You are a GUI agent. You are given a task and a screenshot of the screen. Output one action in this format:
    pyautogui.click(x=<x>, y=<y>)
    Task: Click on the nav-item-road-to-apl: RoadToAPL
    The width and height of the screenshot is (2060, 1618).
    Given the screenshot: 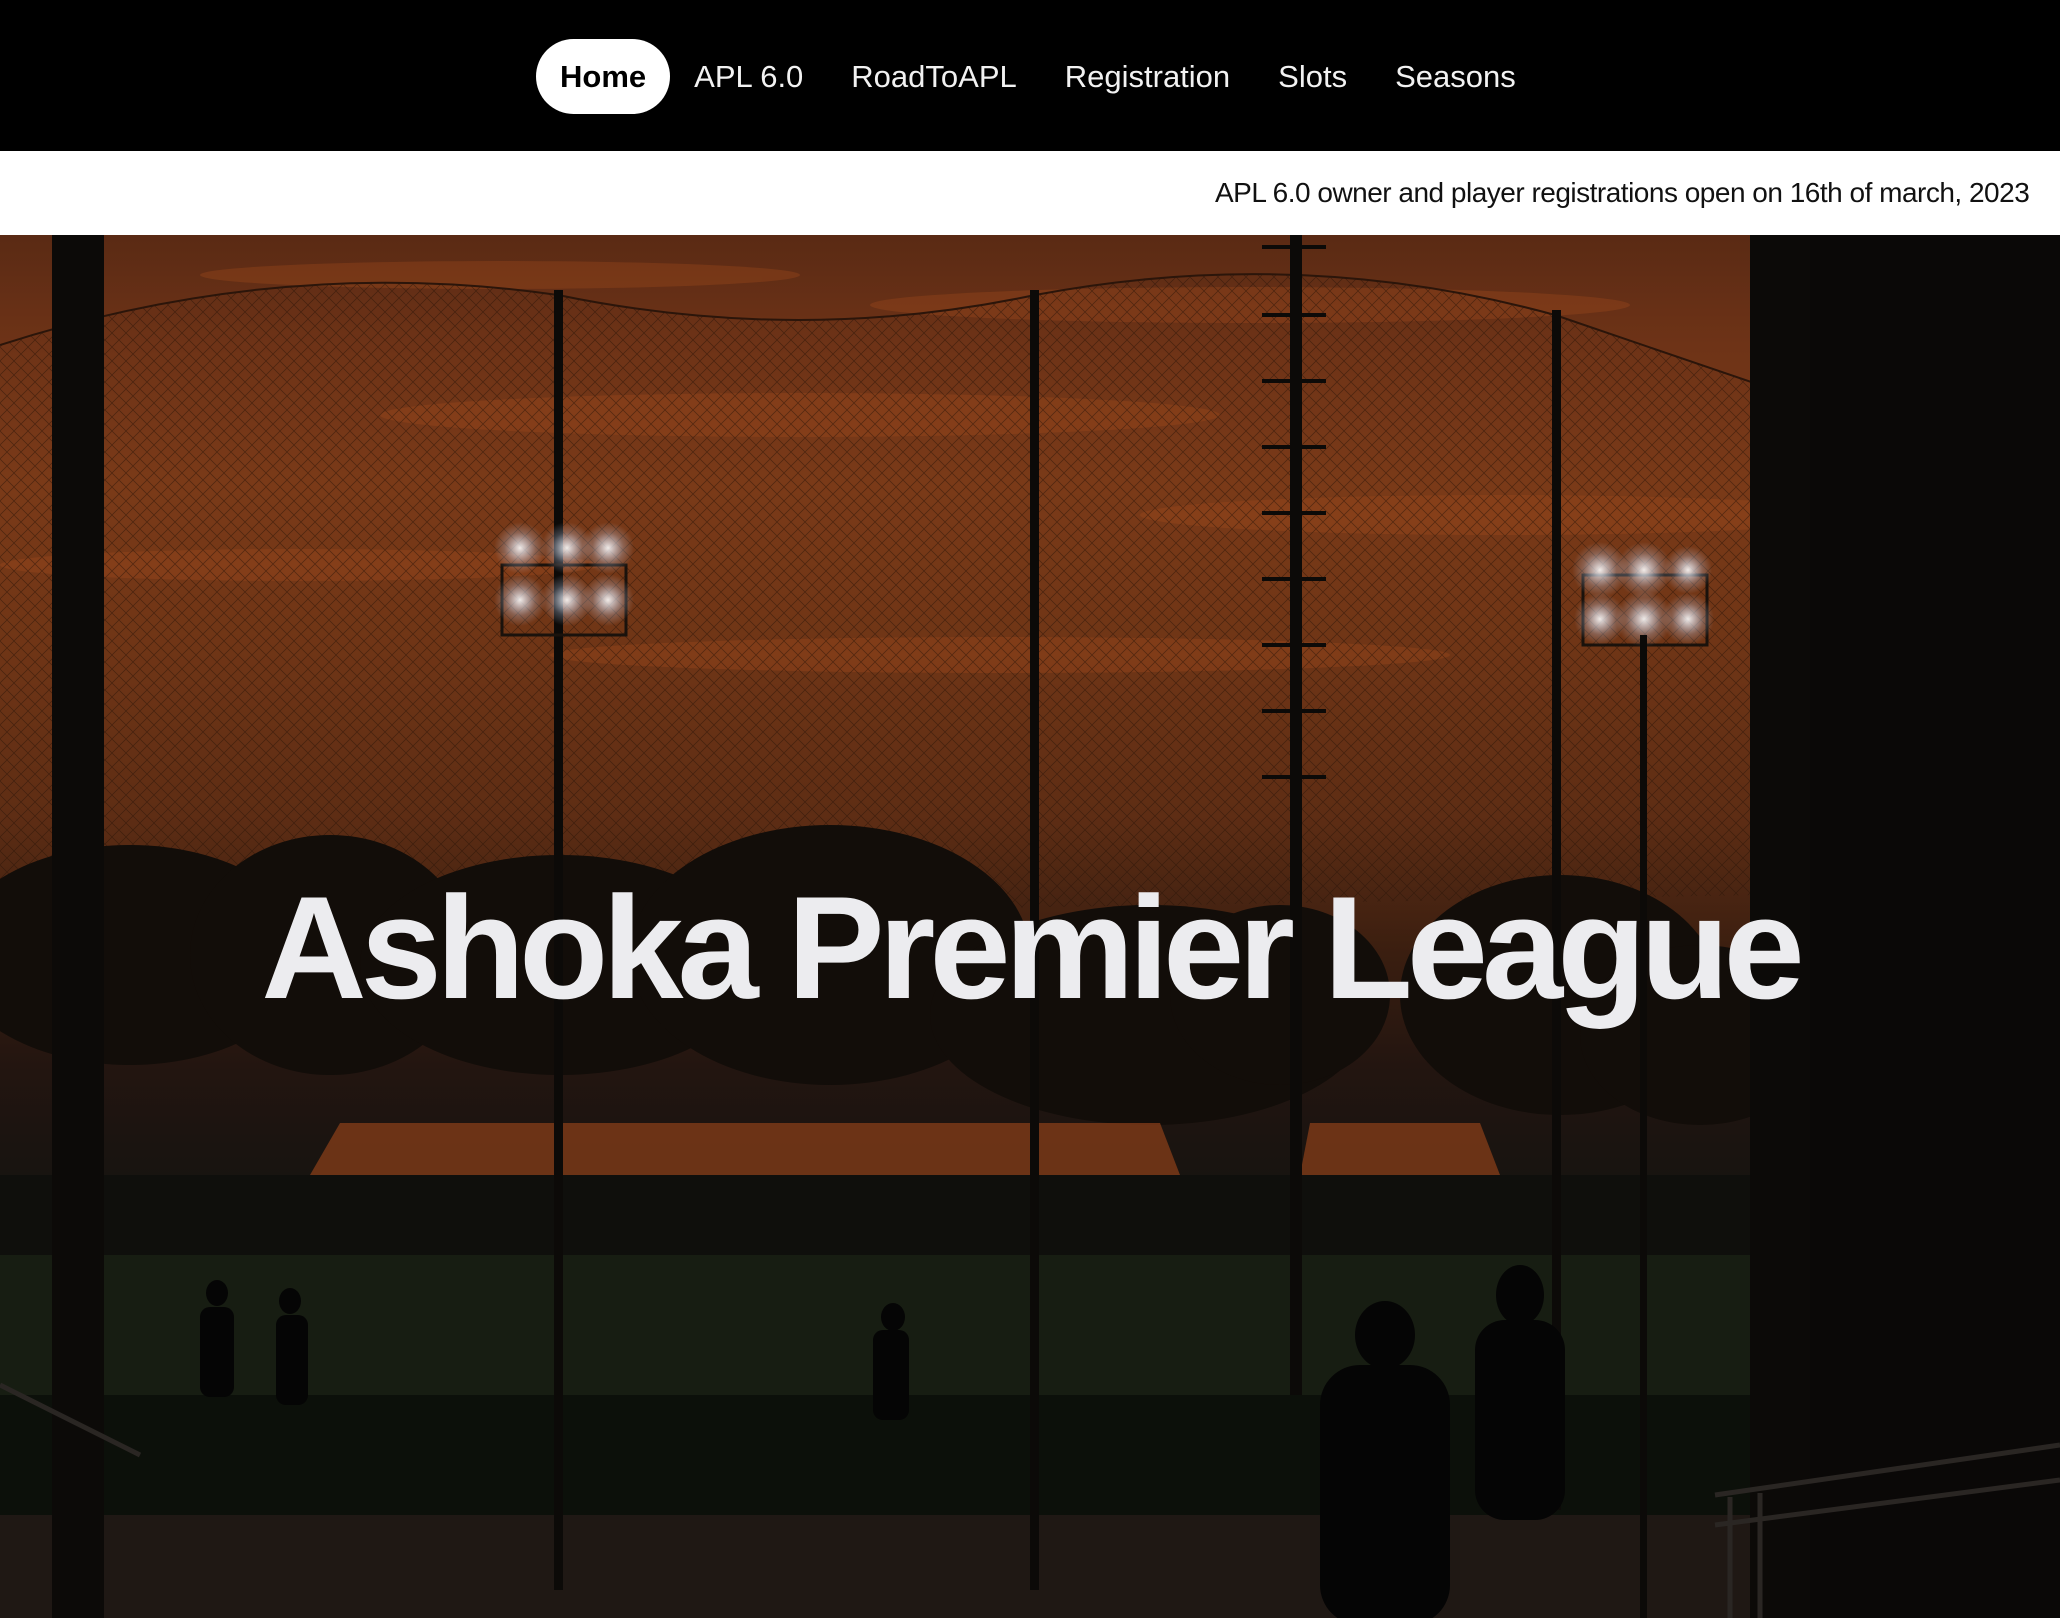 What is the action you would take?
    pyautogui.click(x=933, y=76)
    